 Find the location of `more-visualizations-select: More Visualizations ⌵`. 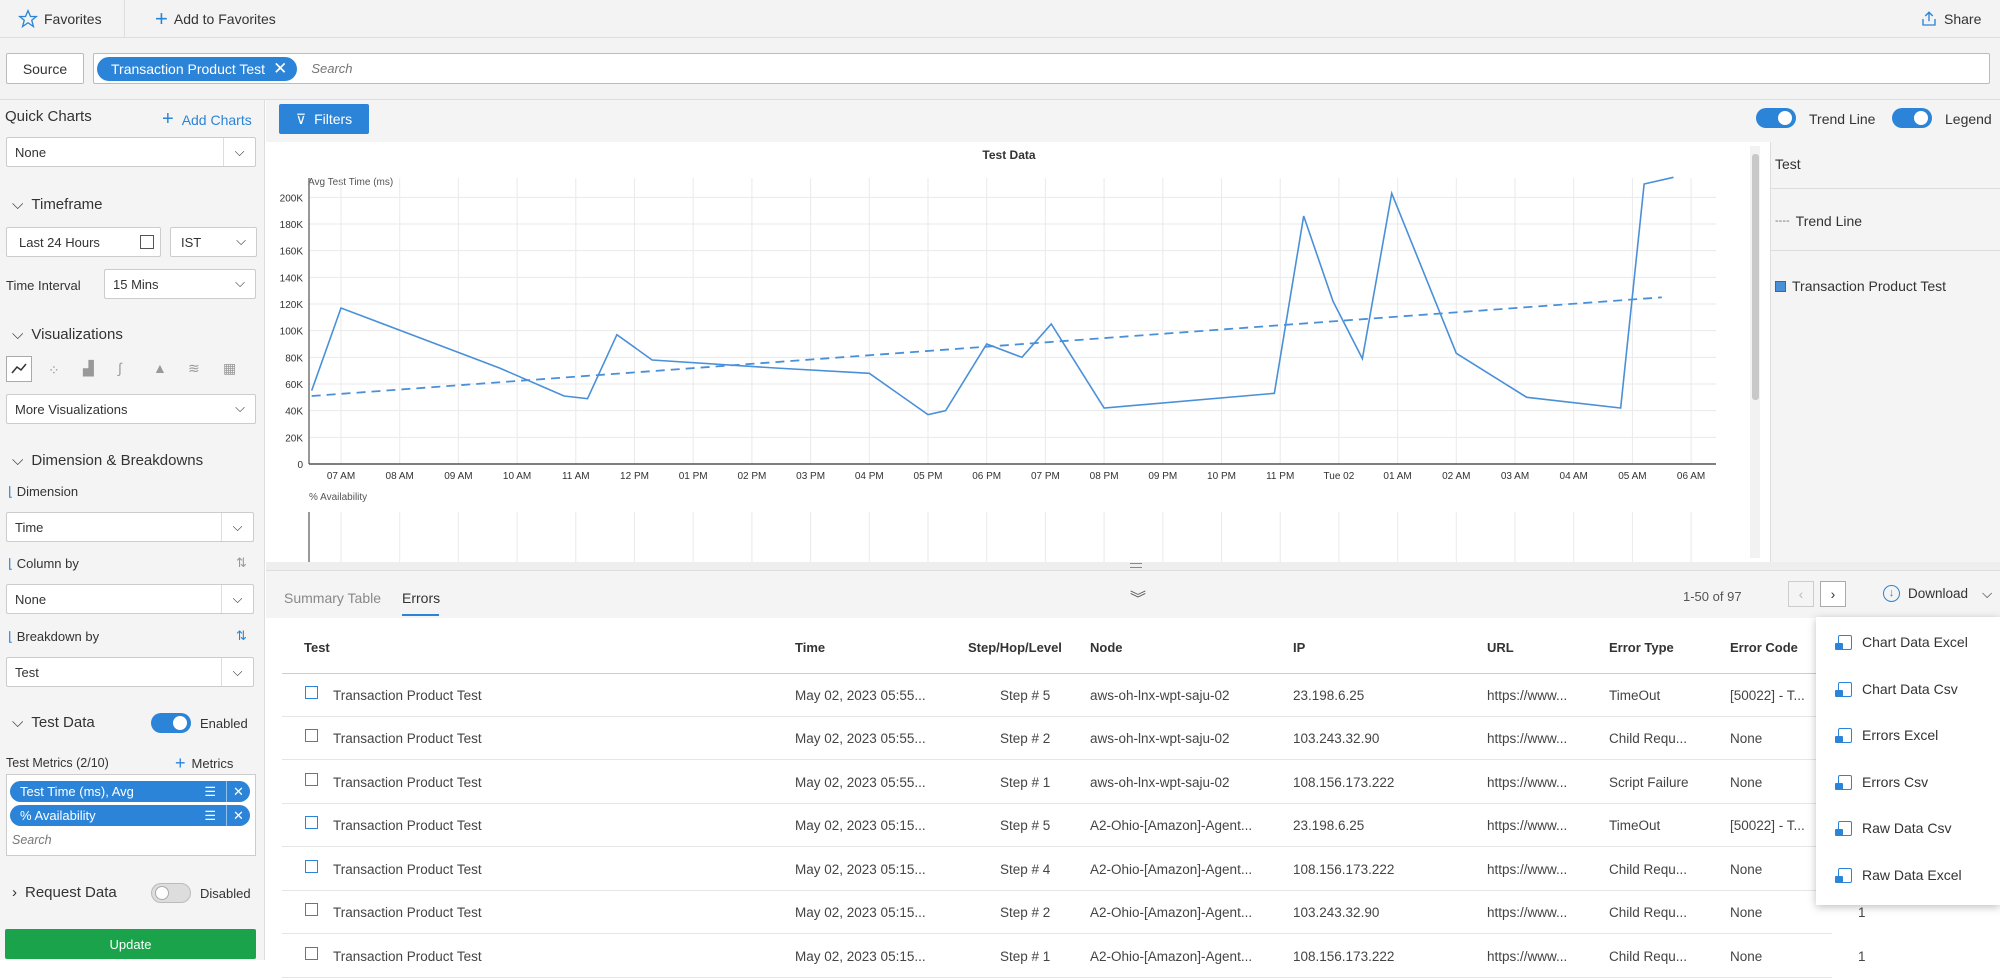

more-visualizations-select: More Visualizations ⌵ is located at coordinates (131, 409).